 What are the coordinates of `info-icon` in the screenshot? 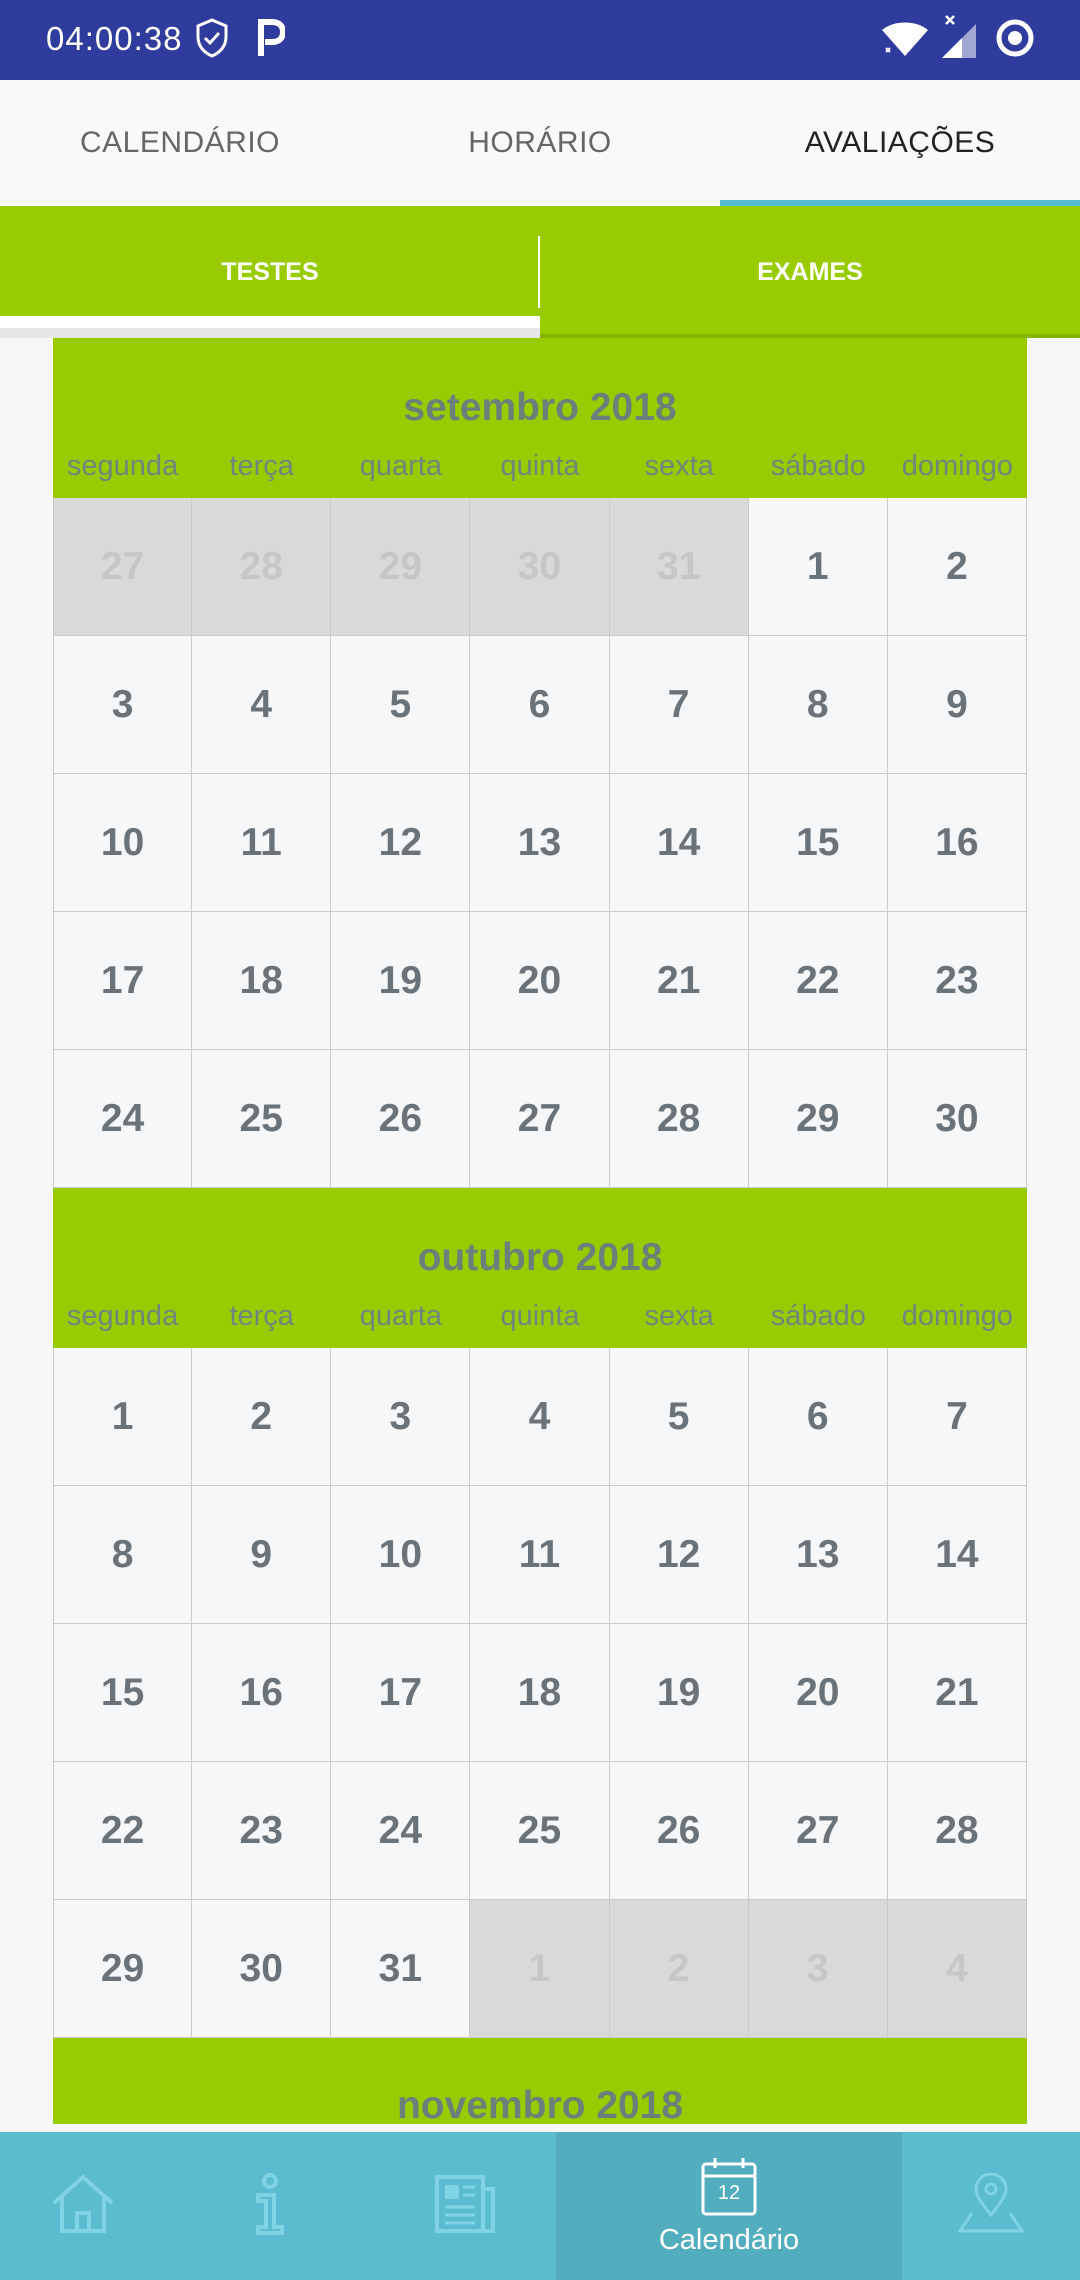 It's located at (270, 2206).